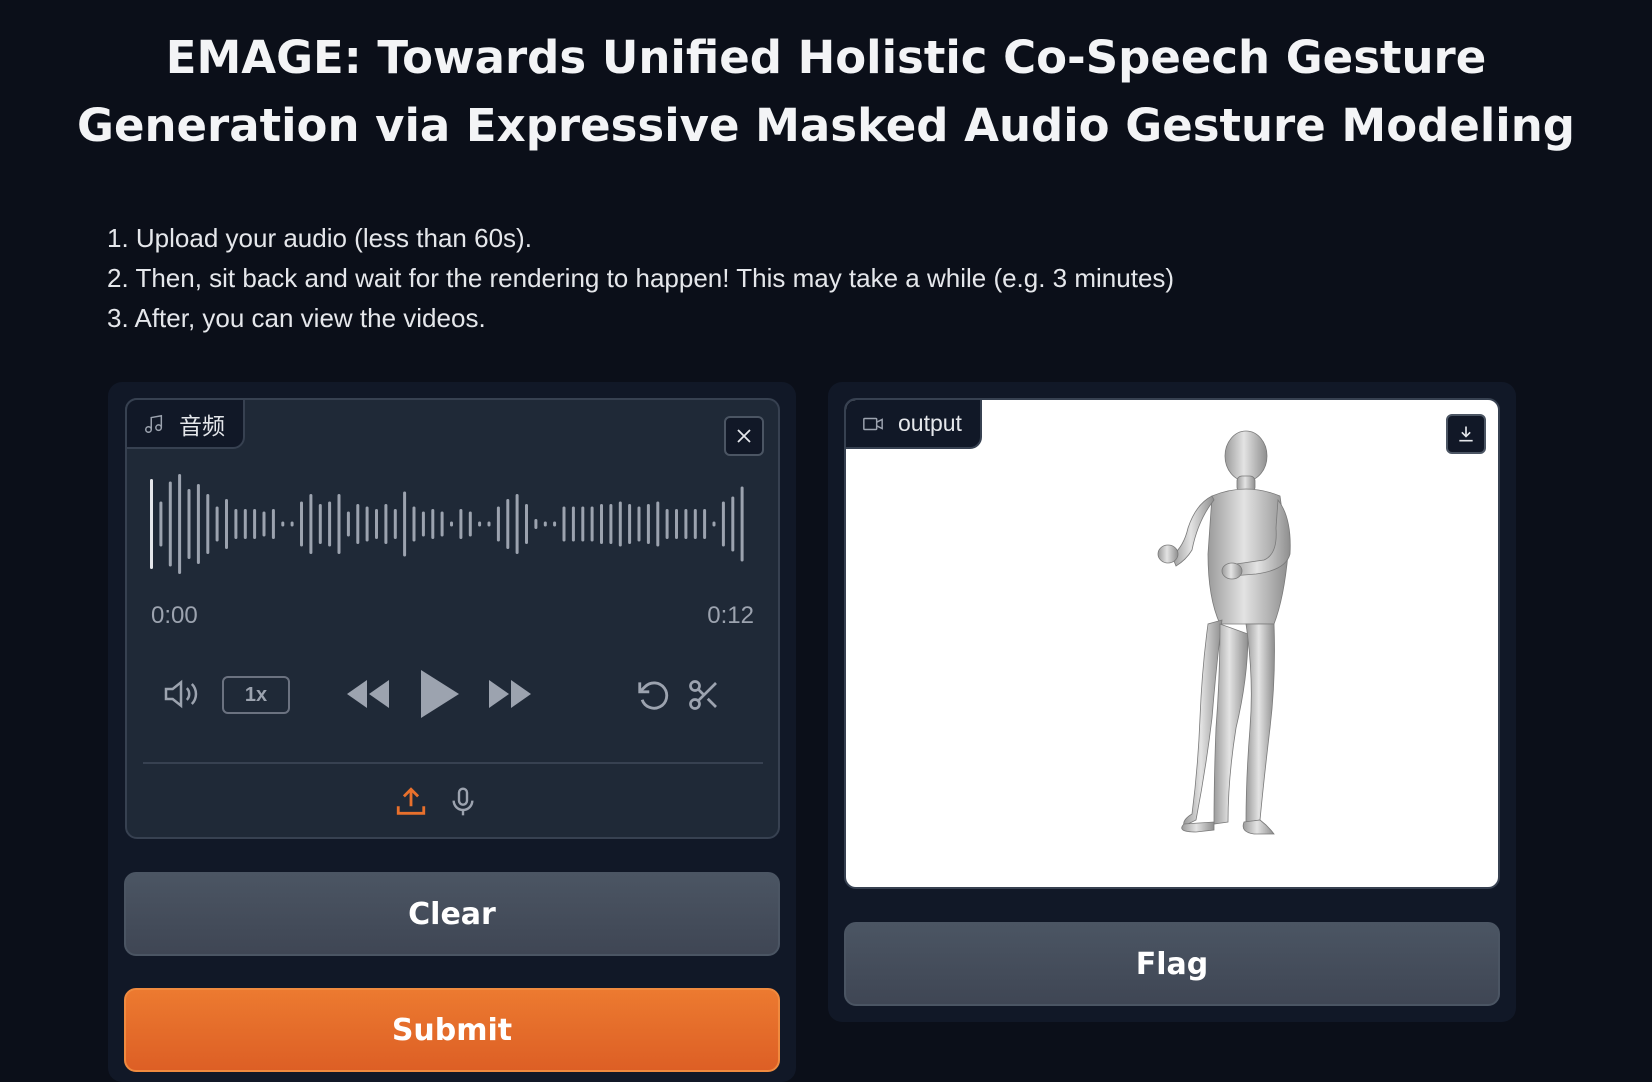 Image resolution: width=1652 pixels, height=1082 pixels. I want to click on undo-button, so click(654, 695).